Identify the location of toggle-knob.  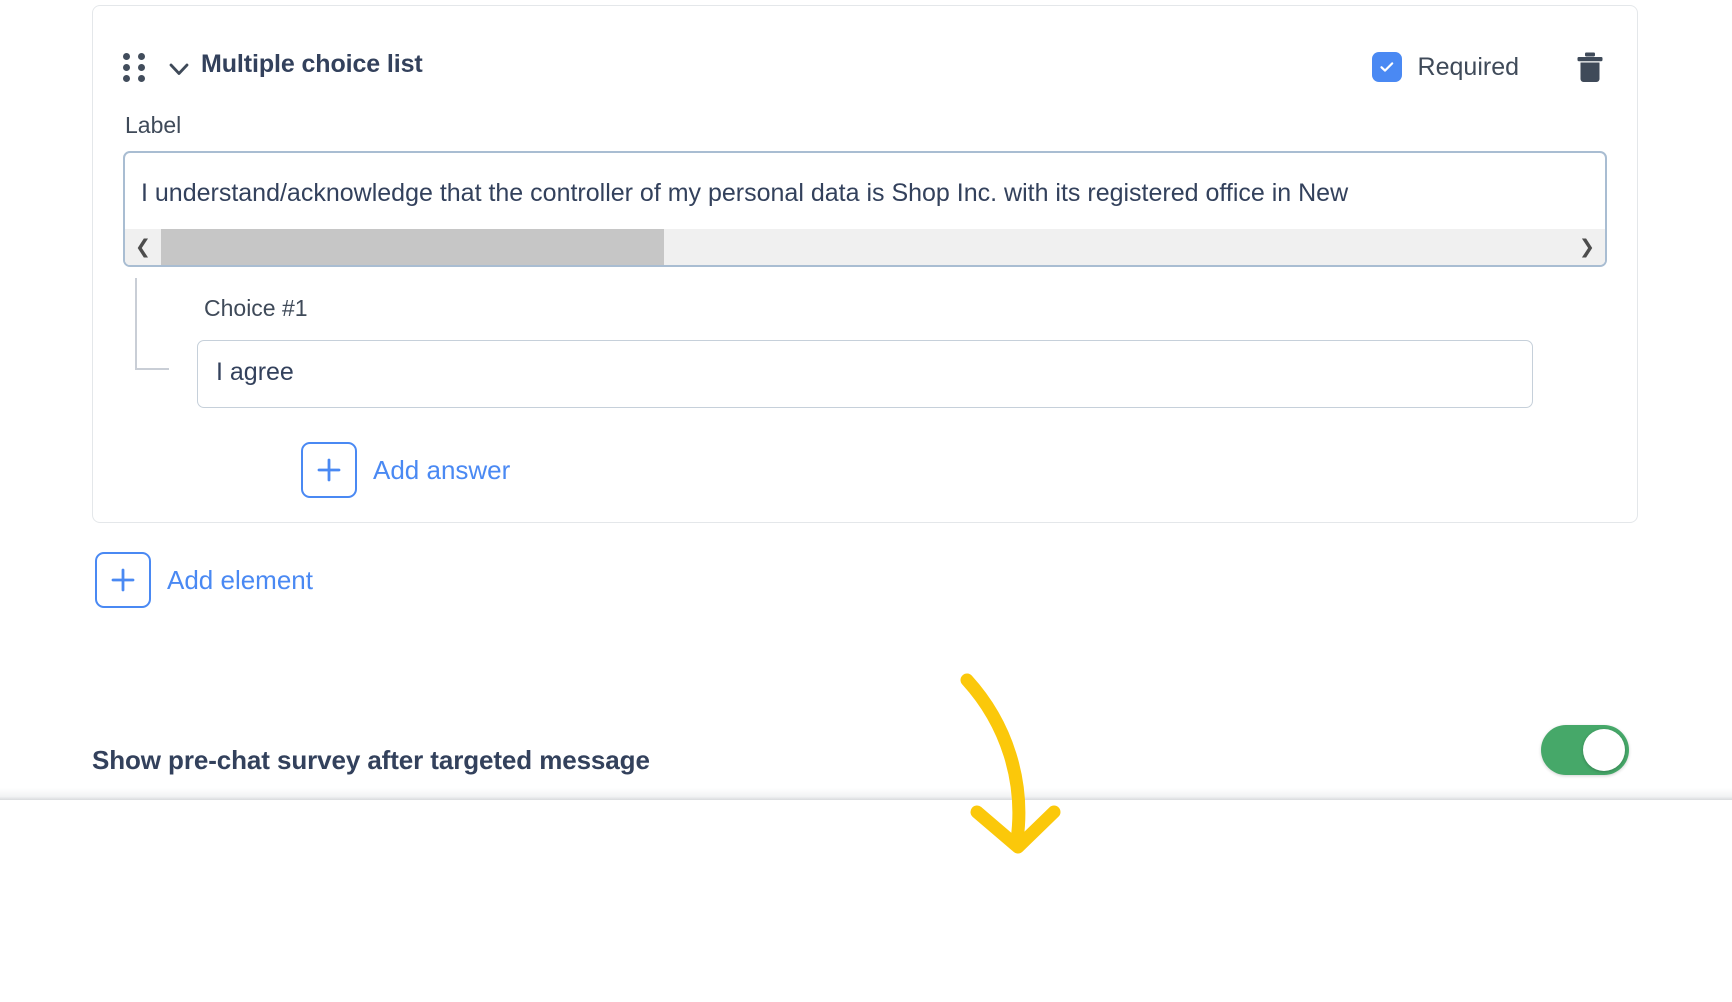
(1604, 750).